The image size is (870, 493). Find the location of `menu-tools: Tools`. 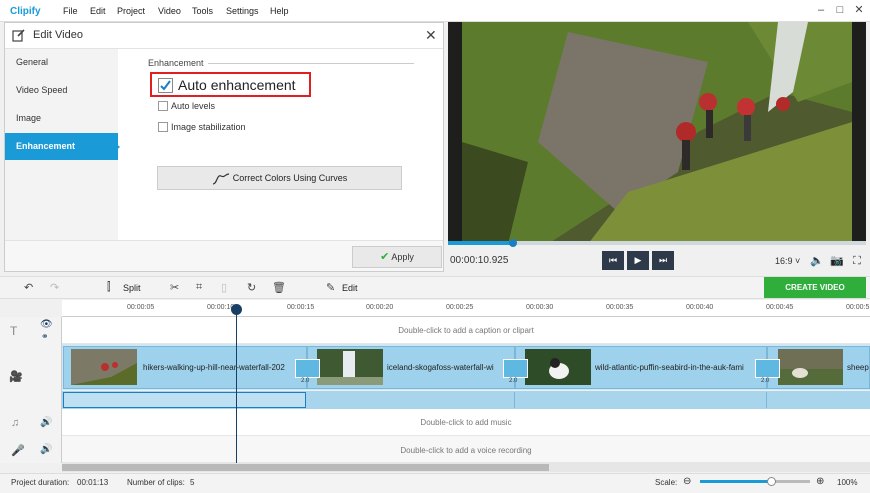

menu-tools: Tools is located at coordinates (202, 11).